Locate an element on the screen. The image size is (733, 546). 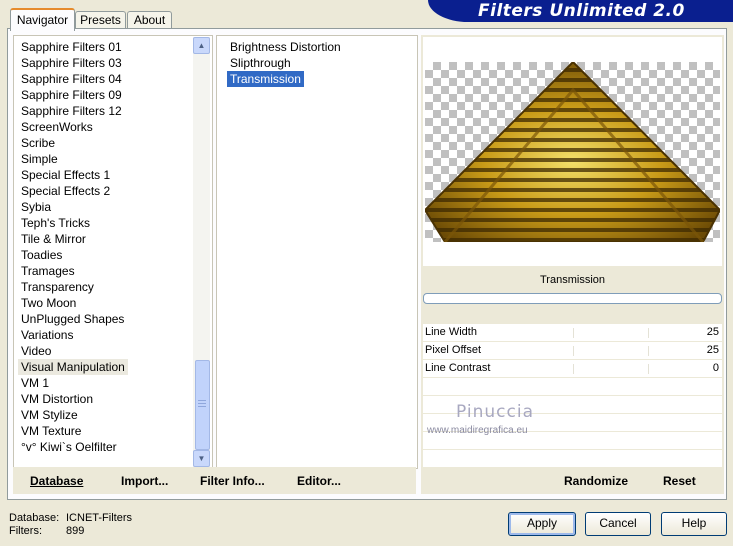
category-item: Two Moon is located at coordinates (48, 303).